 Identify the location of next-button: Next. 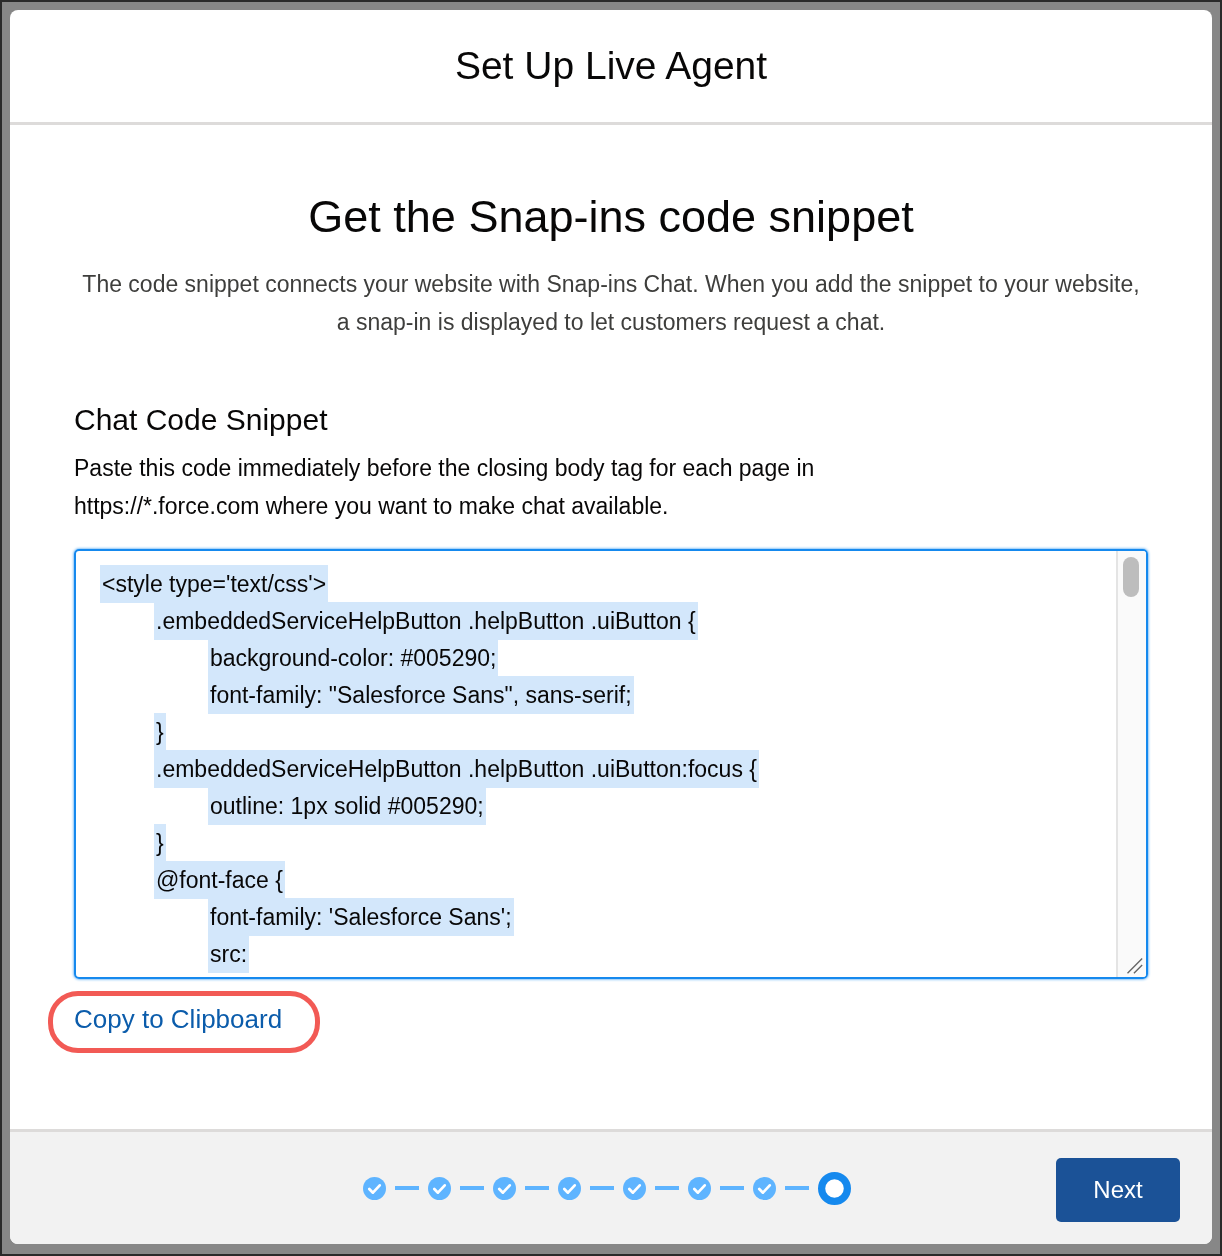
(1118, 1190).